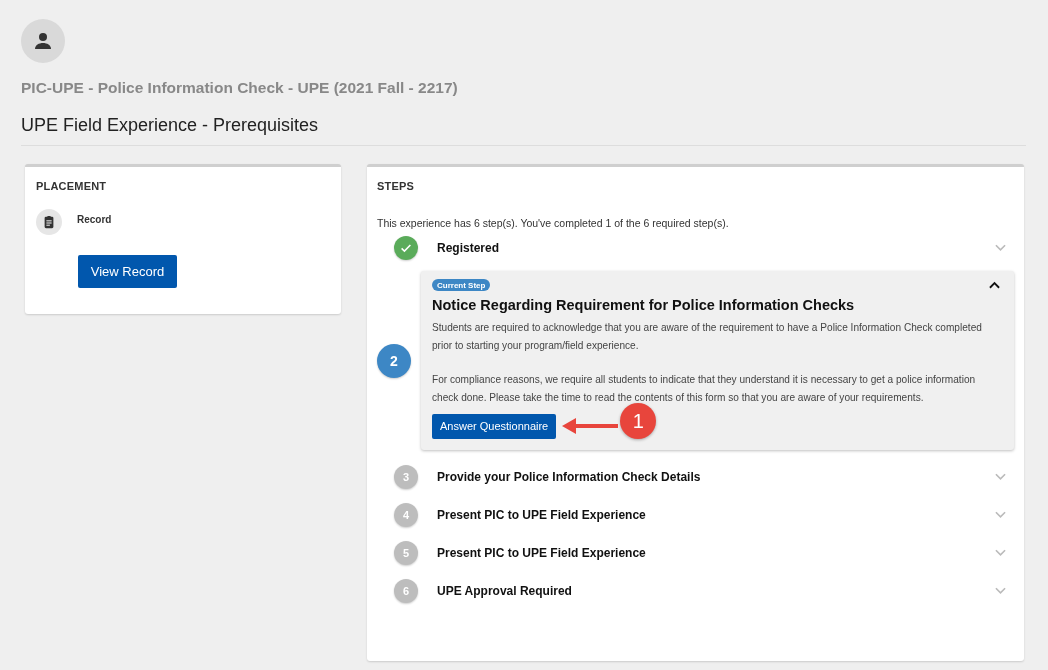  What do you see at coordinates (43, 41) in the screenshot?
I see `user-avatar-icon` at bounding box center [43, 41].